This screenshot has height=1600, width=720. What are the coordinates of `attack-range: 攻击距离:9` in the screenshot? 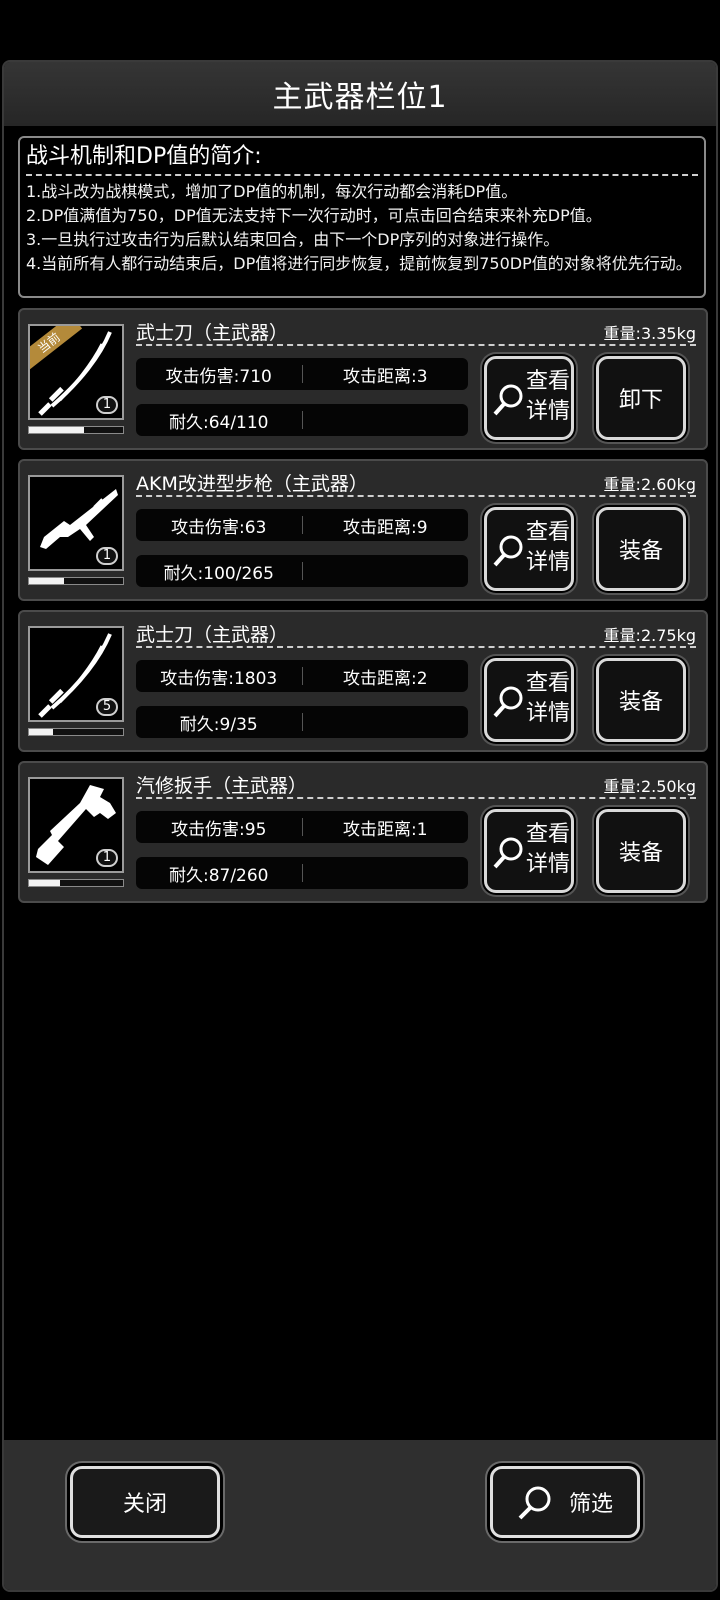 It's located at (385, 527).